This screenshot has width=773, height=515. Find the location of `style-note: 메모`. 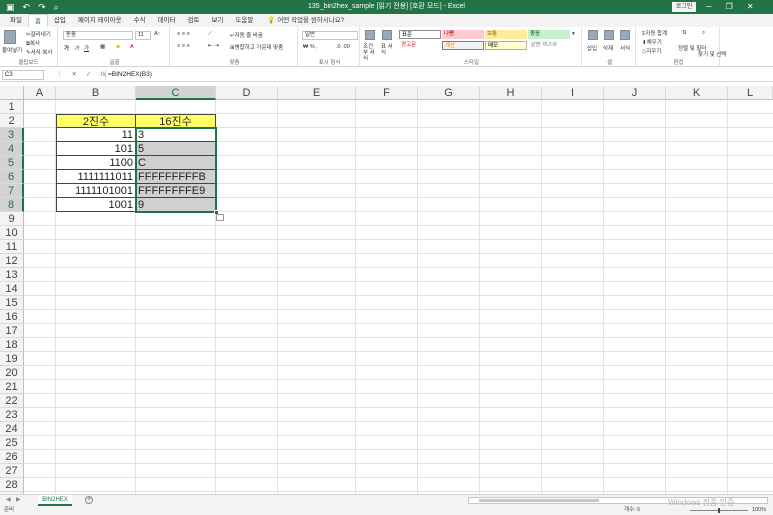

style-note: 메모 is located at coordinates (506, 45).